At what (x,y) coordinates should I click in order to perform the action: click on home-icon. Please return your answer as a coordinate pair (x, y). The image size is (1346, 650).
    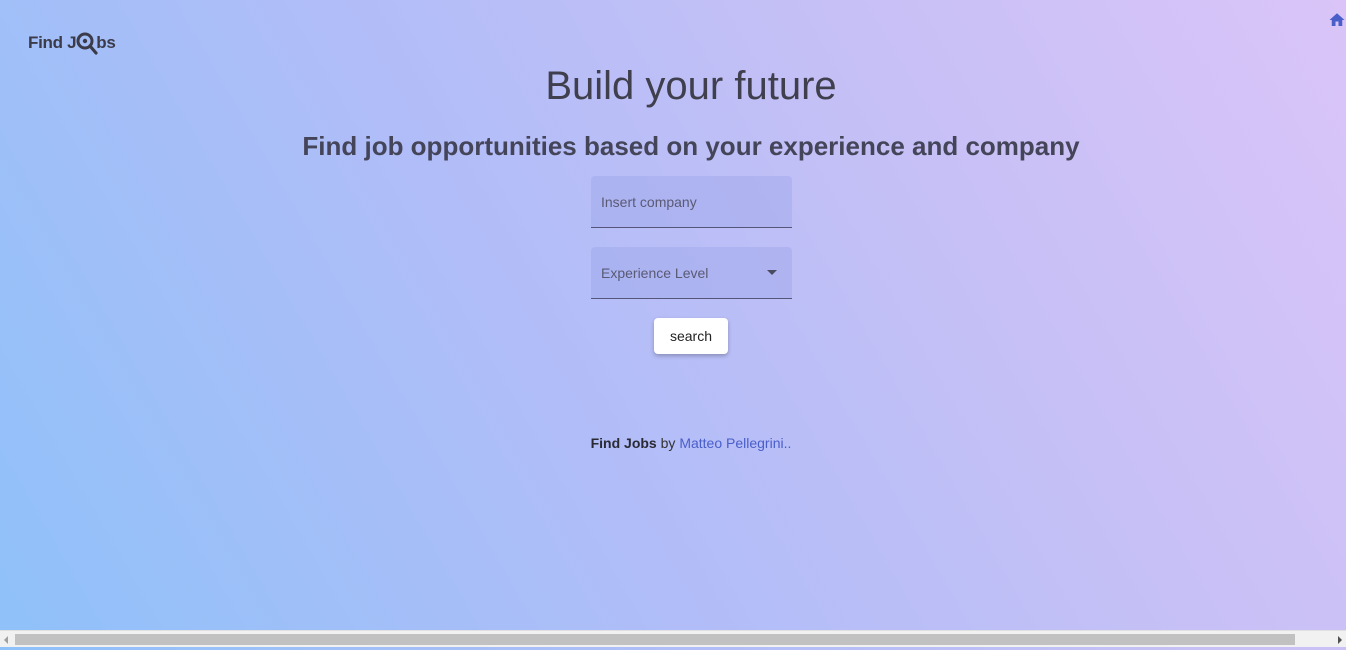
    Looking at the image, I should click on (1337, 20).